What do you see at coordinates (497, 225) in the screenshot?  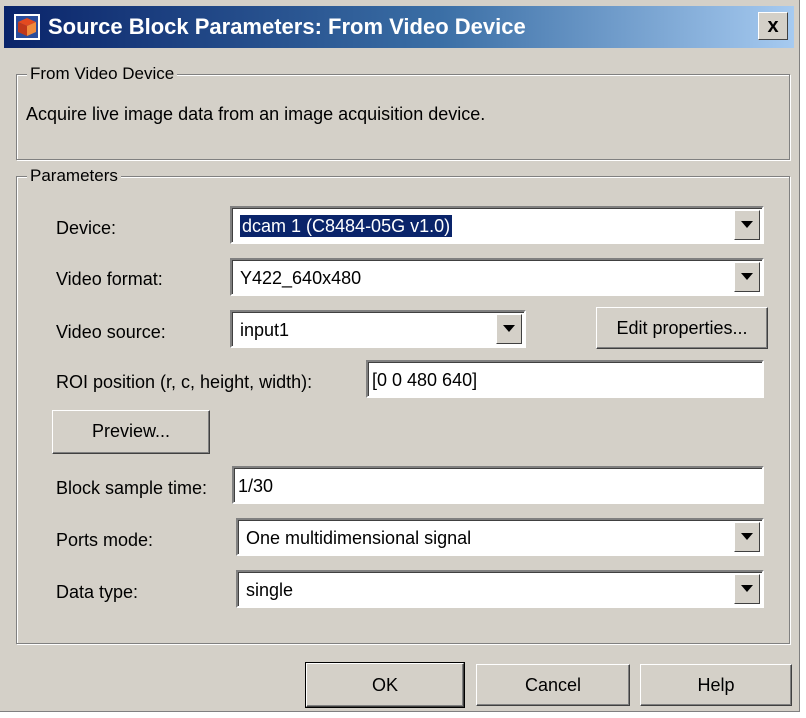 I see `device-select: dcam 1 (C8484-05G v1.0)` at bounding box center [497, 225].